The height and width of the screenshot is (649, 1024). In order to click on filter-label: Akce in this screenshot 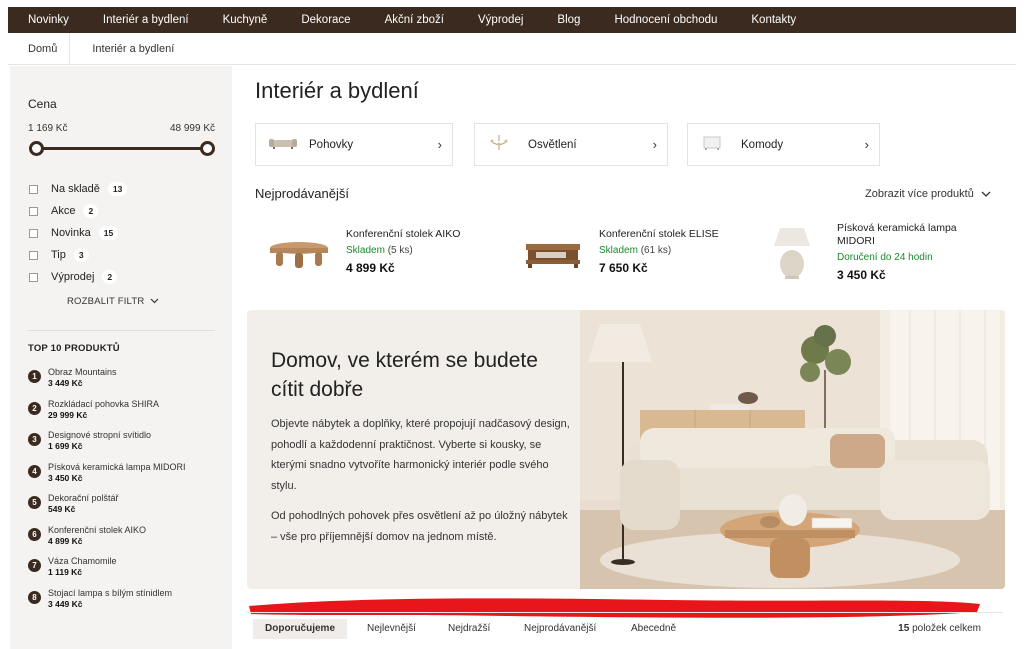, I will do `click(63, 211)`.